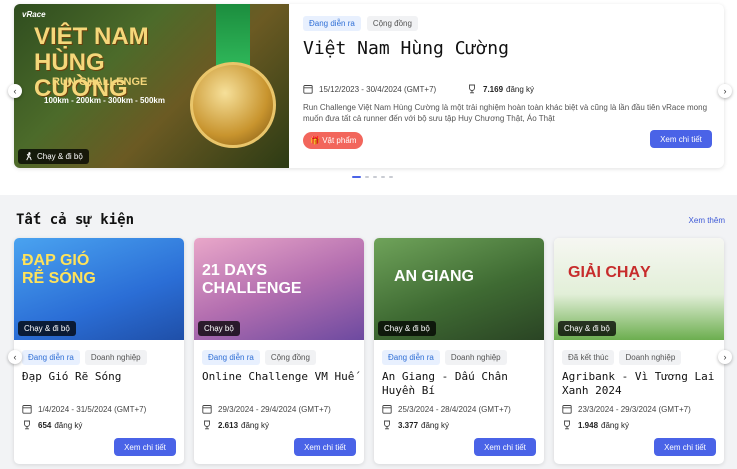 The height and width of the screenshot is (469, 737). Describe the element at coordinates (99, 289) in the screenshot. I see `event-image: ĐẠP GIÓ RẼ SÓNG Chạy & đi bộ` at that location.